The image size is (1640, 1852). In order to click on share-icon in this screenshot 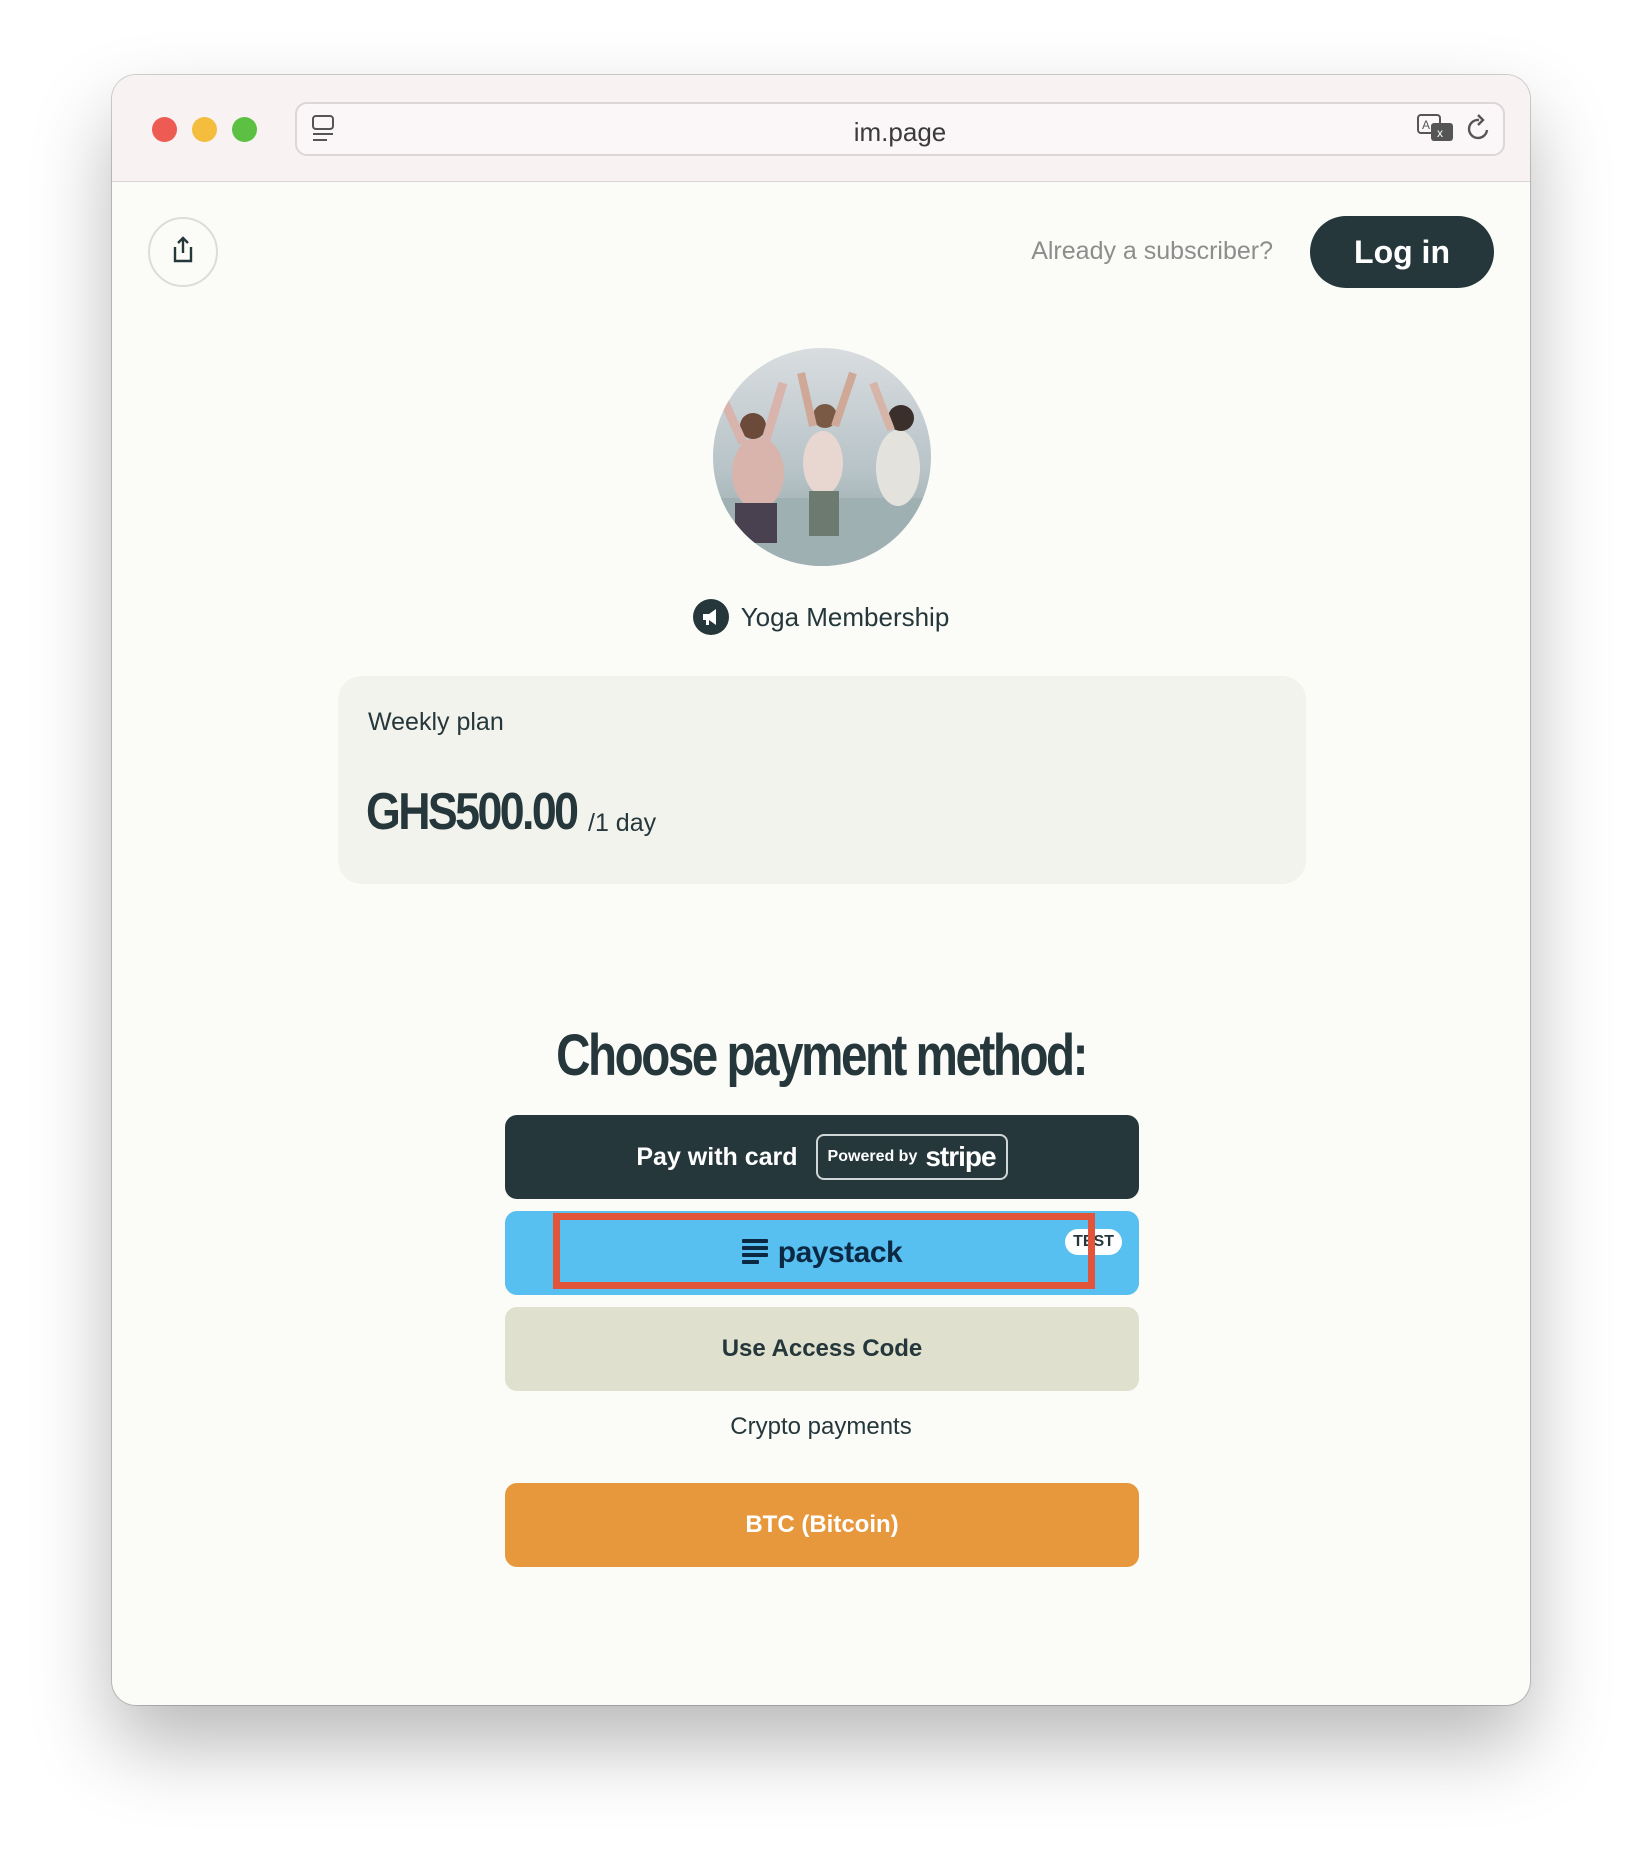, I will do `click(183, 252)`.